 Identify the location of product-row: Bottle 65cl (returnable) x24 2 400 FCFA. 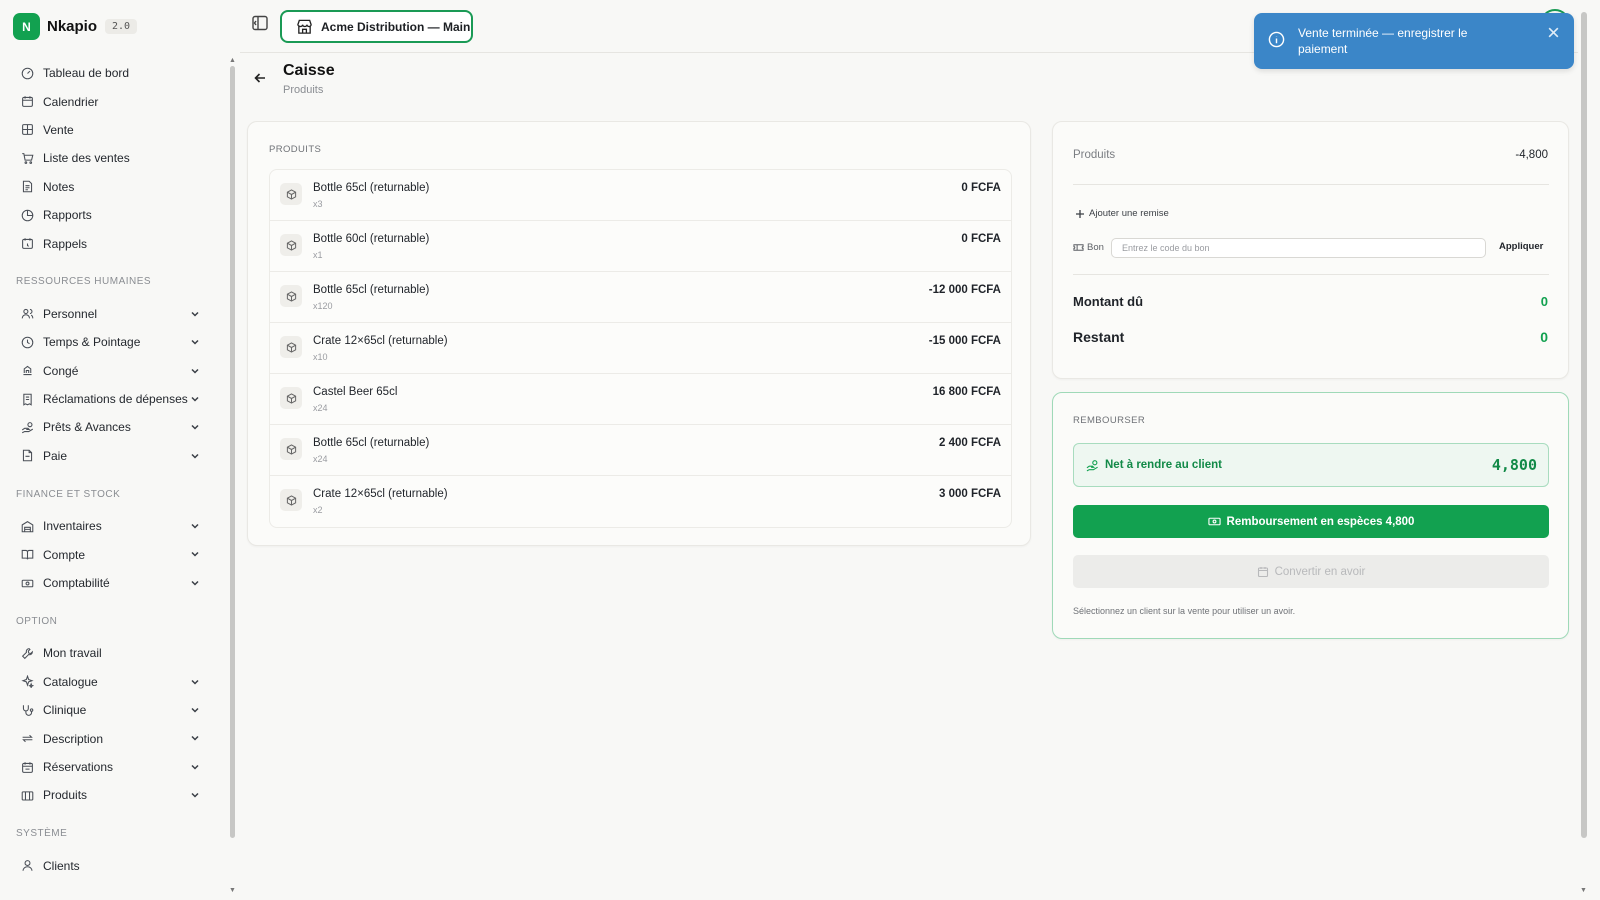
(640, 450).